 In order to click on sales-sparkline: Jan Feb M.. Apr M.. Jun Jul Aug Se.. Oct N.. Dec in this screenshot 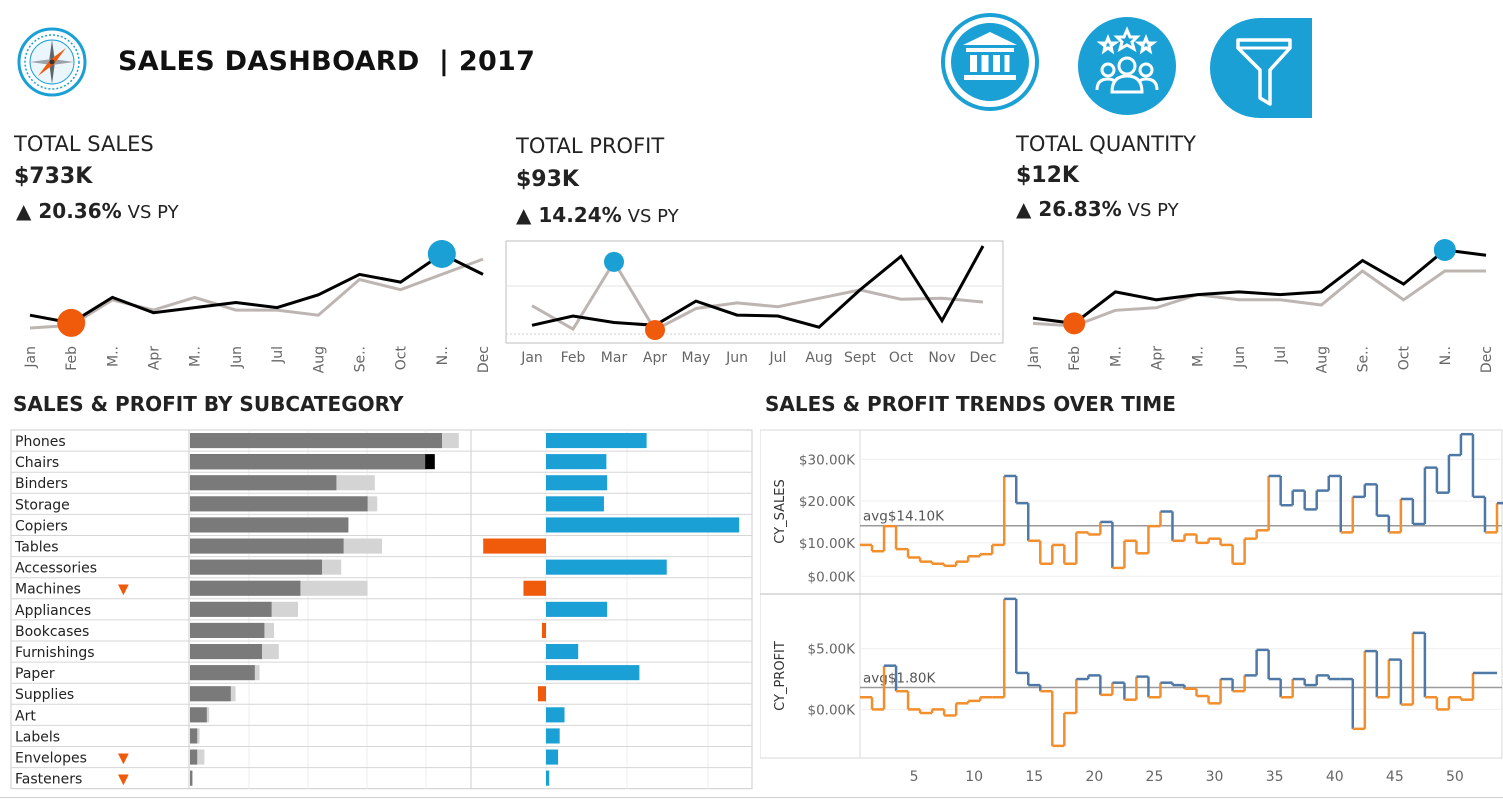, I will do `click(257, 306)`.